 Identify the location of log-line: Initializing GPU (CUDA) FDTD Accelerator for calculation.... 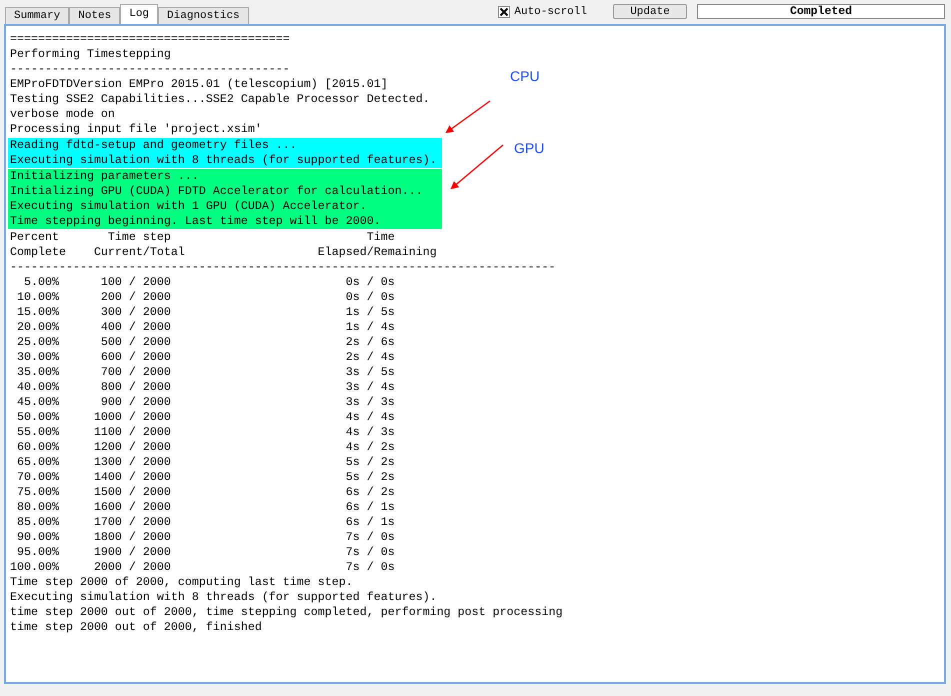
(216, 191).